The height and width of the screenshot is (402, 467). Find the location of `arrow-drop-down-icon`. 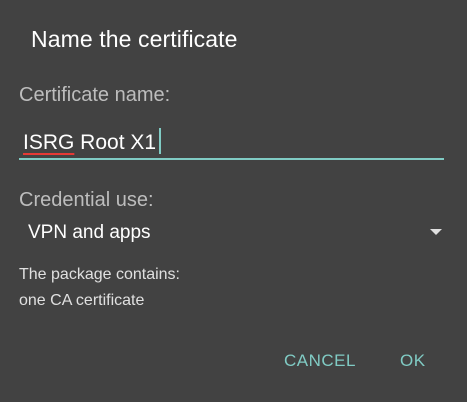

arrow-drop-down-icon is located at coordinates (436, 232).